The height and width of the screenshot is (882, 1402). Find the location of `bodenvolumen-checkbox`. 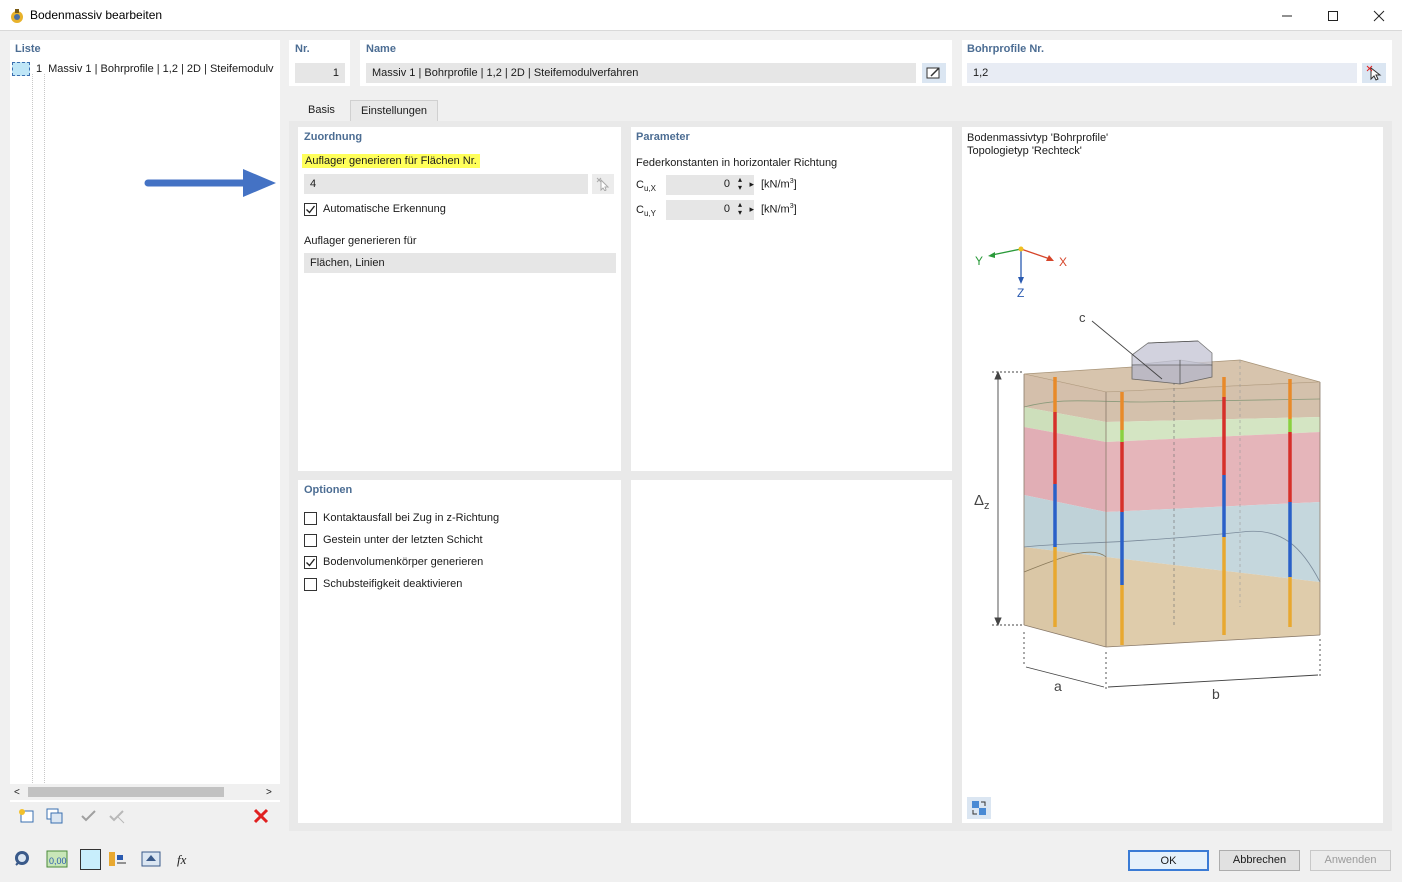

bodenvolumen-checkbox is located at coordinates (310, 562).